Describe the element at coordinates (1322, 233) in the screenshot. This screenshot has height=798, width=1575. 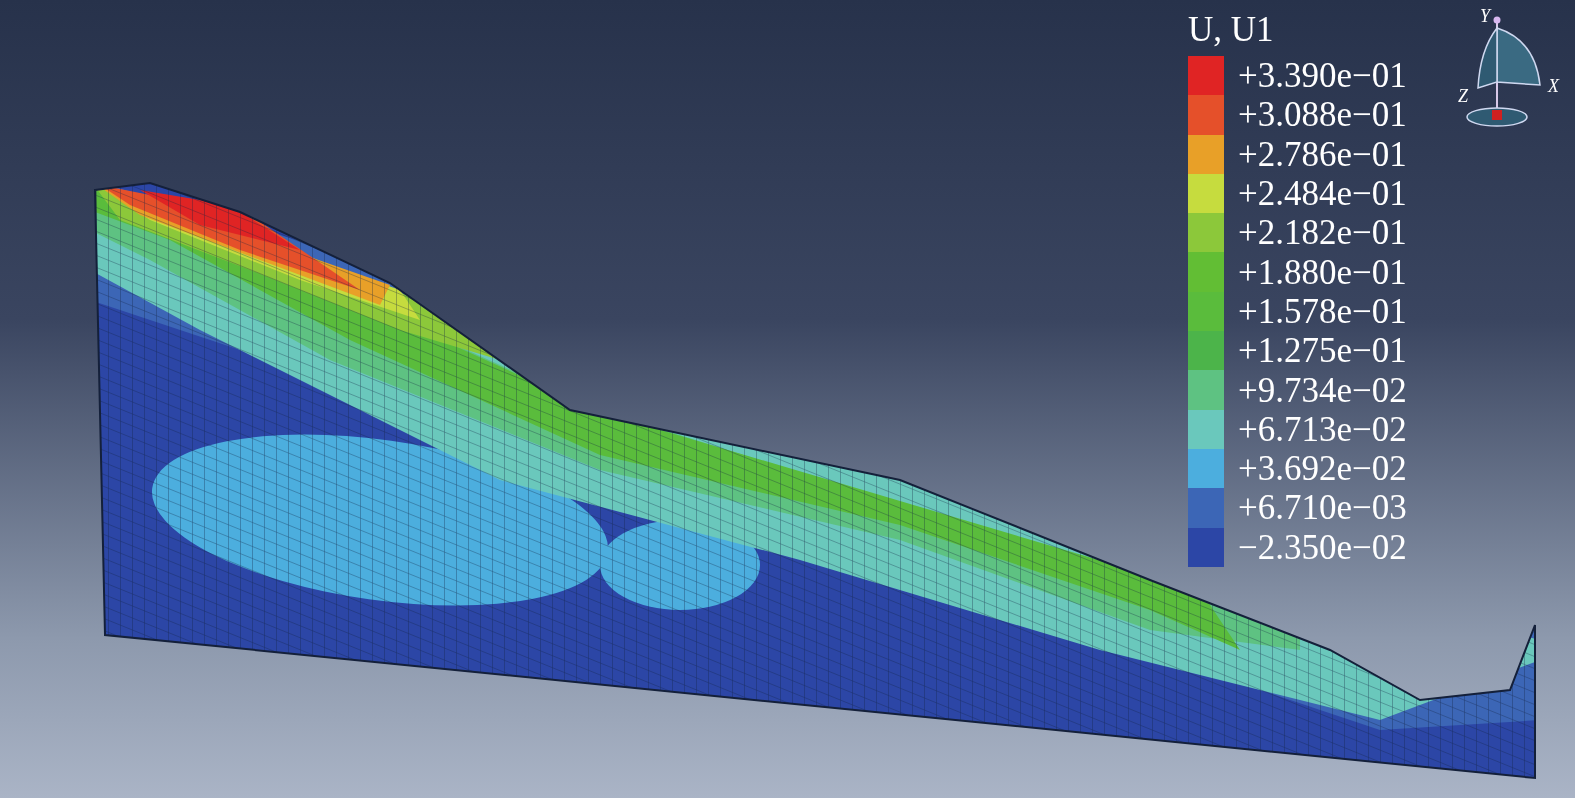
I see `legend-value: +2.182e−01` at that location.